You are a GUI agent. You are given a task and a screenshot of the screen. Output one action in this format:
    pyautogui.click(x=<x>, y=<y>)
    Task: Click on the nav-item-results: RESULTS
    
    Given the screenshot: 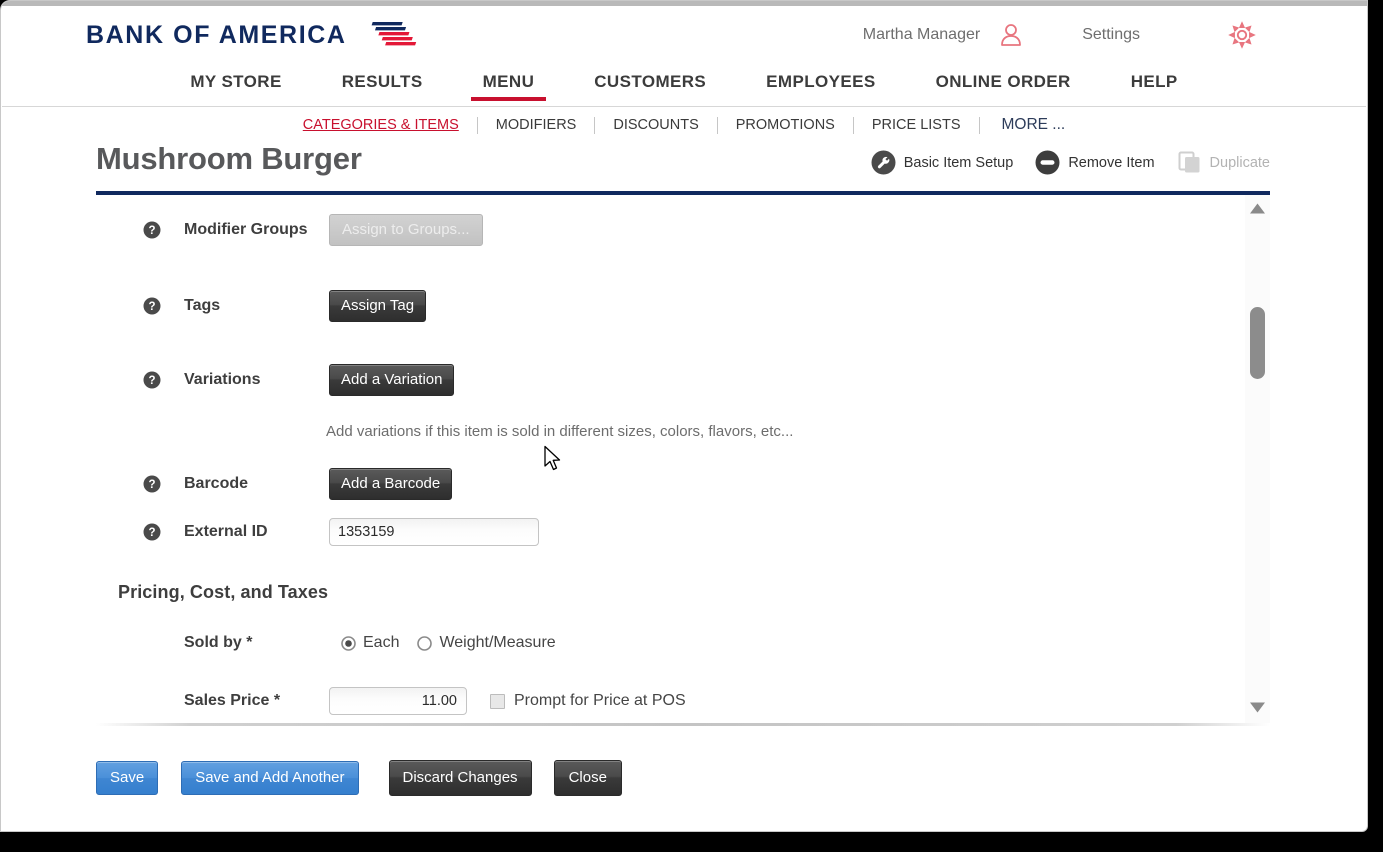 What is the action you would take?
    pyautogui.click(x=382, y=82)
    